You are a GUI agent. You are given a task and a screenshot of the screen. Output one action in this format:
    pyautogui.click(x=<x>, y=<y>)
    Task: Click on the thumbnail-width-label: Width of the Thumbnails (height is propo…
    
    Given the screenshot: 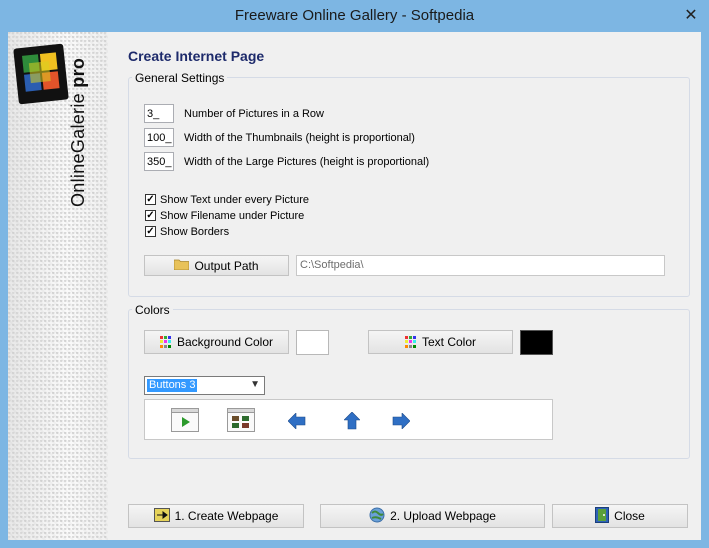 What is the action you would take?
    pyautogui.click(x=299, y=138)
    